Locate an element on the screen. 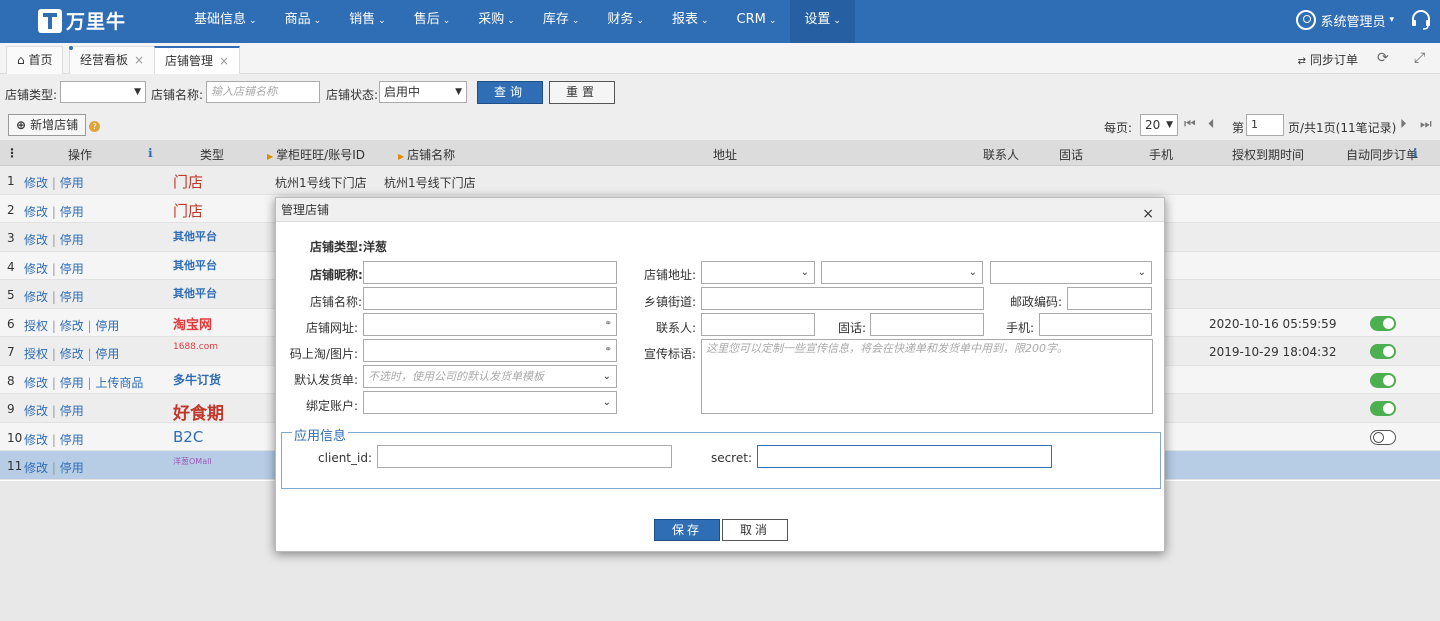  qr-label: 码上淘/图片: is located at coordinates (323, 354).